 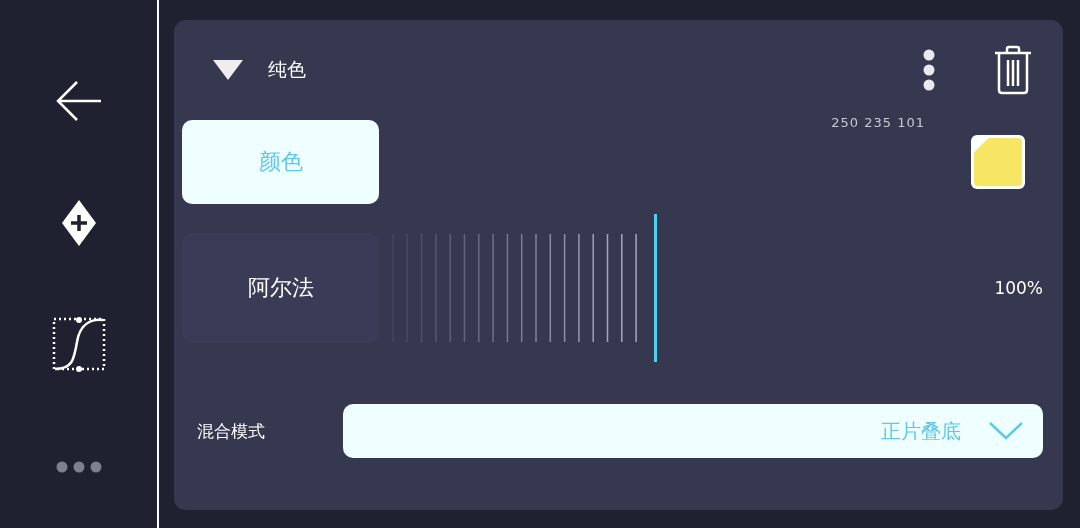 What do you see at coordinates (78, 345) in the screenshot?
I see `bezier-curve-icon` at bounding box center [78, 345].